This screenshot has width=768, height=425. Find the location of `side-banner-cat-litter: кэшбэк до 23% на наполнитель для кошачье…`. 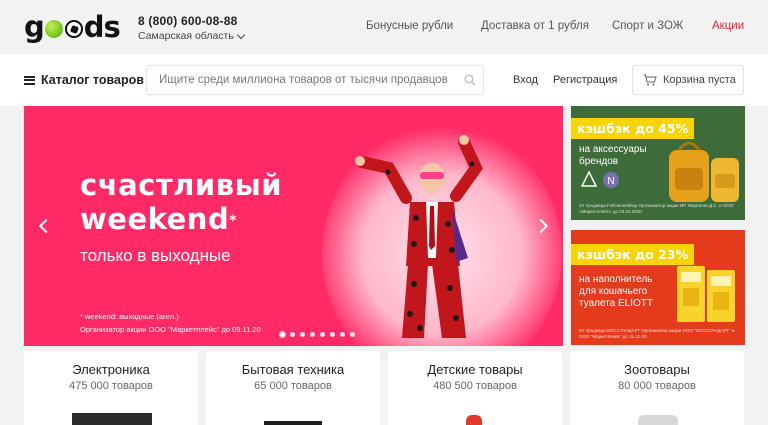

side-banner-cat-litter: кэшбэк до 23% на наполнитель для кошачье… is located at coordinates (658, 287).